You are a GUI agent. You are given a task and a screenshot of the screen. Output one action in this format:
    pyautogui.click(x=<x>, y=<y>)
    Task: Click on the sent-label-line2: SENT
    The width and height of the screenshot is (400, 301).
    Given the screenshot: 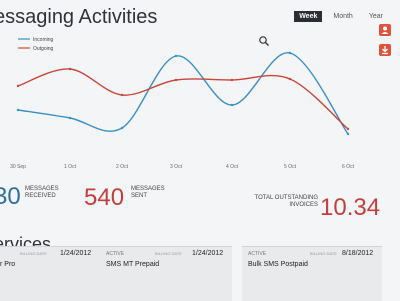 What is the action you would take?
    pyautogui.click(x=139, y=196)
    